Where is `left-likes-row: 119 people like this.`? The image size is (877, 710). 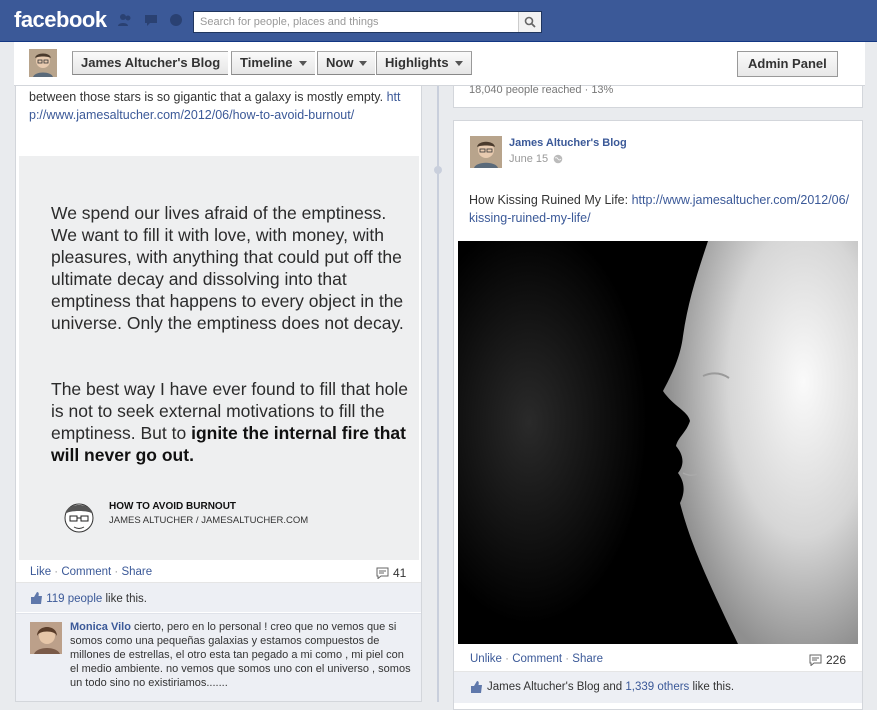
left-likes-row: 119 people like this. is located at coordinates (218, 597).